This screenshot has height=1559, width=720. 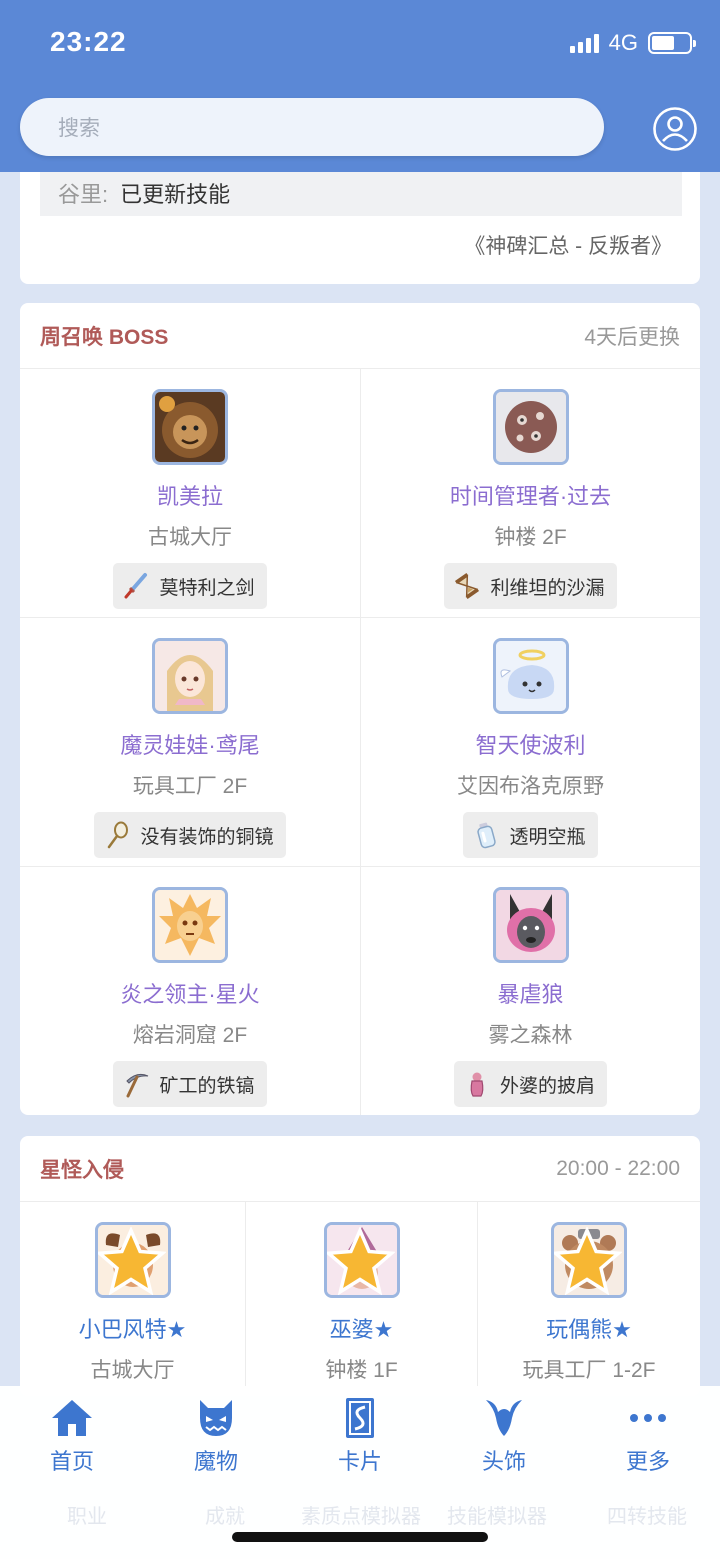 I want to click on boss-location: 古城大厅, so click(x=190, y=537).